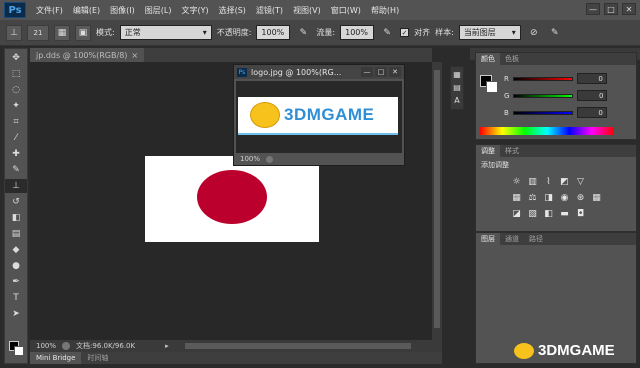 This screenshot has width=640, height=368. Describe the element at coordinates (488, 239) in the screenshot. I see `tab-layers: 图层` at that location.